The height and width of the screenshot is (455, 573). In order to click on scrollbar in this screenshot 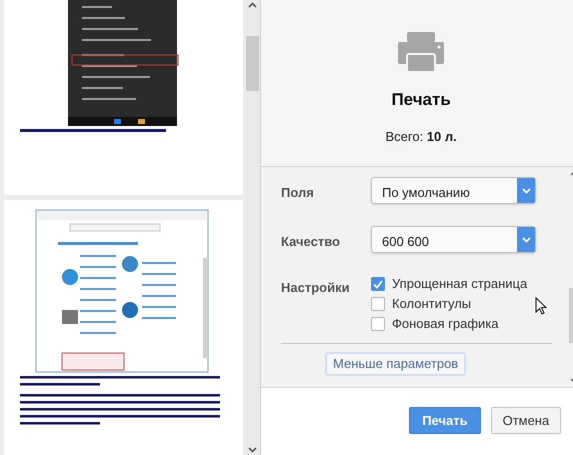, I will do `click(252, 227)`.